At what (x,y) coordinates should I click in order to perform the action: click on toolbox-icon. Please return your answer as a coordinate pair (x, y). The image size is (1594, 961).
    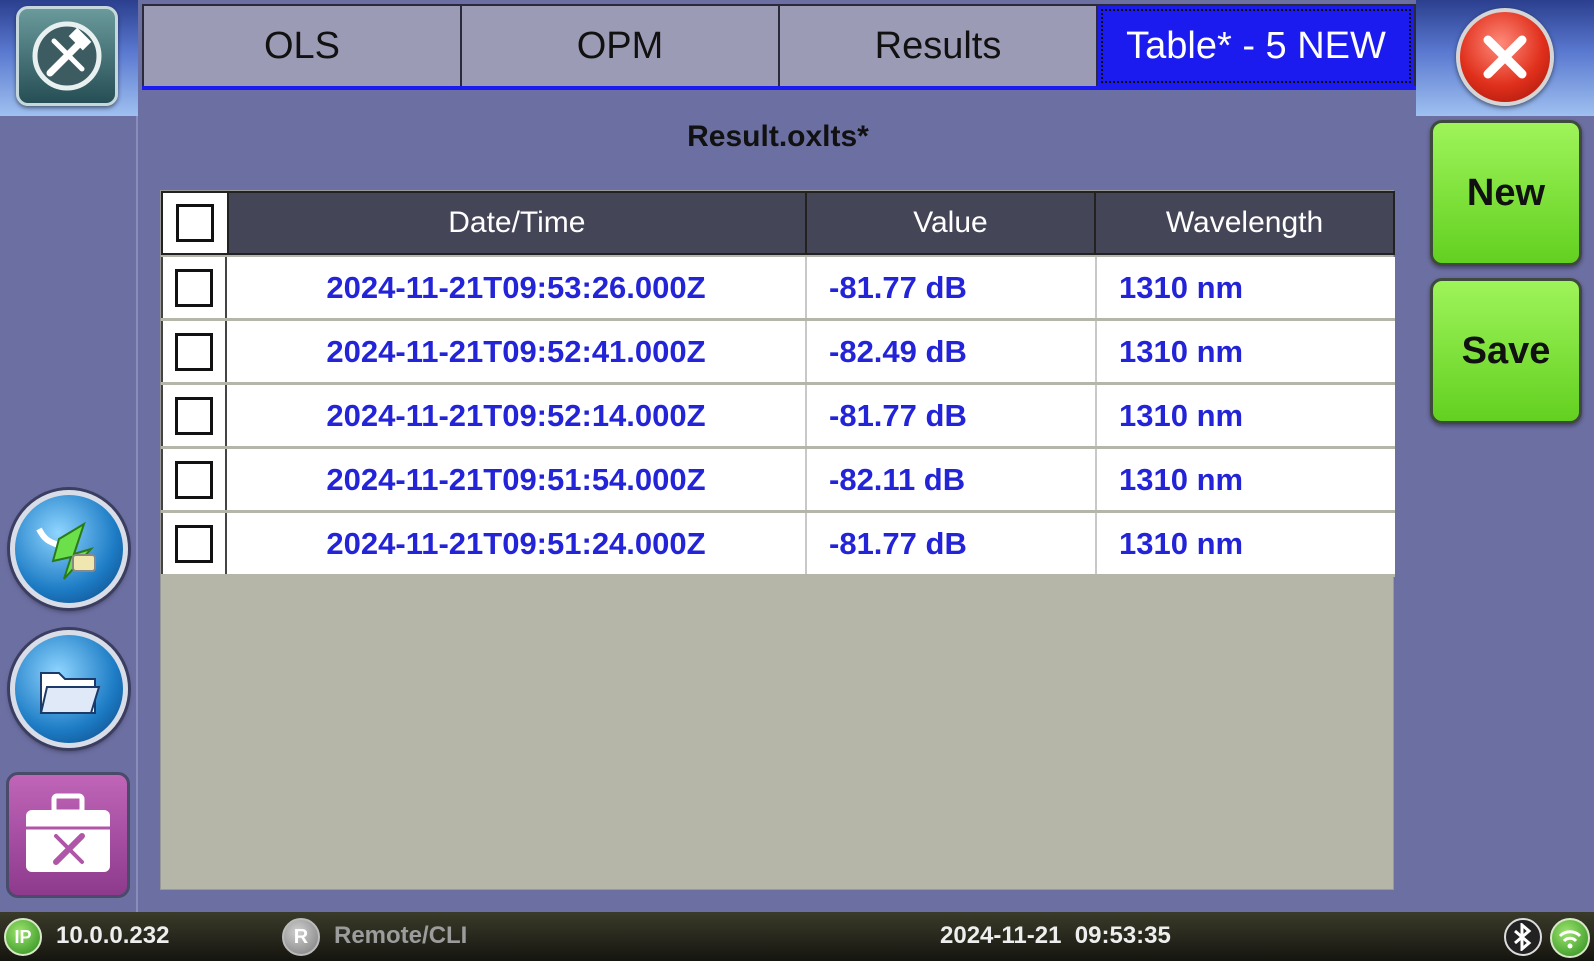
    Looking at the image, I should click on (68, 832).